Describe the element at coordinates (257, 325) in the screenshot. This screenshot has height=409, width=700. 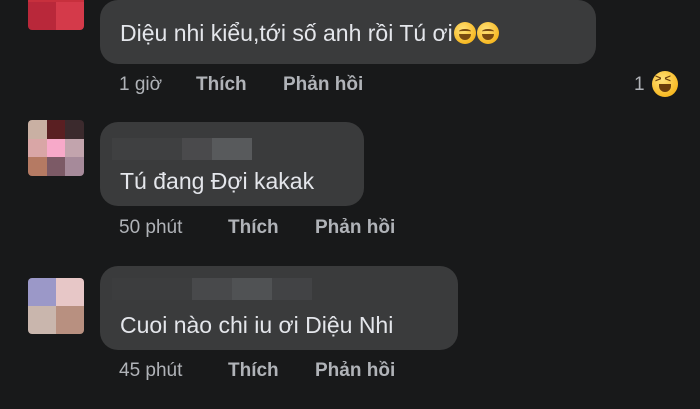
I see `comment-text: Cuoi nào chi iu ơi Diệu Nhi` at that location.